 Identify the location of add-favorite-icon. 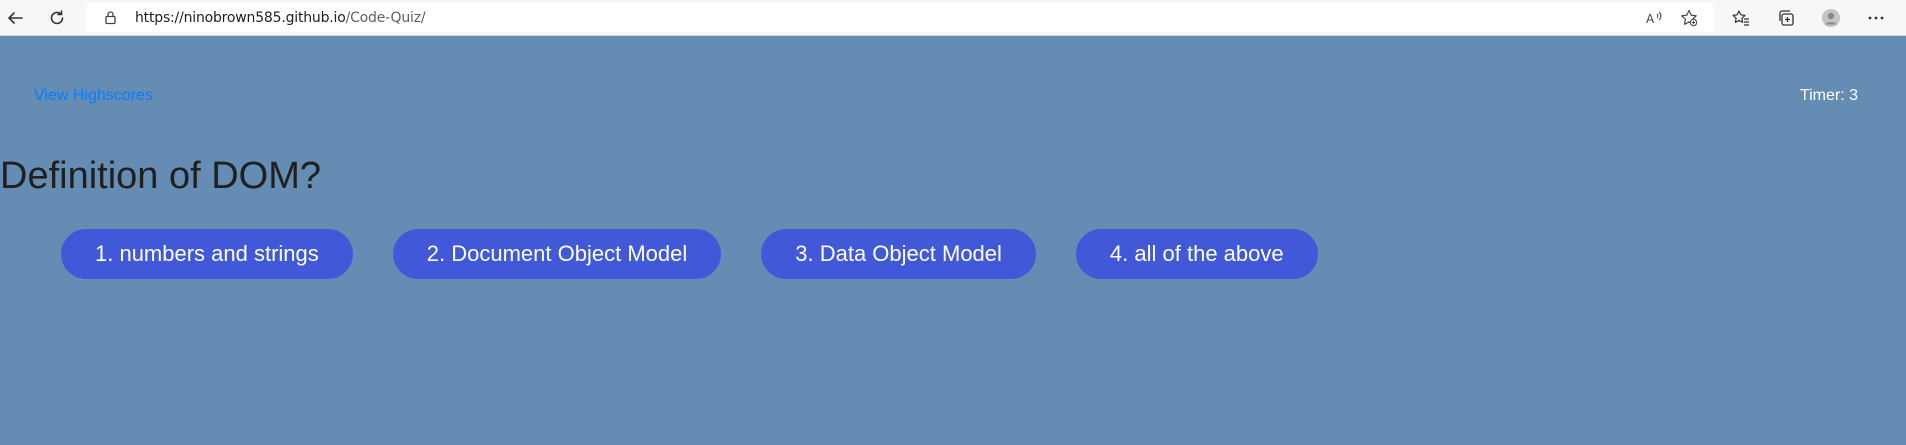
(1689, 18).